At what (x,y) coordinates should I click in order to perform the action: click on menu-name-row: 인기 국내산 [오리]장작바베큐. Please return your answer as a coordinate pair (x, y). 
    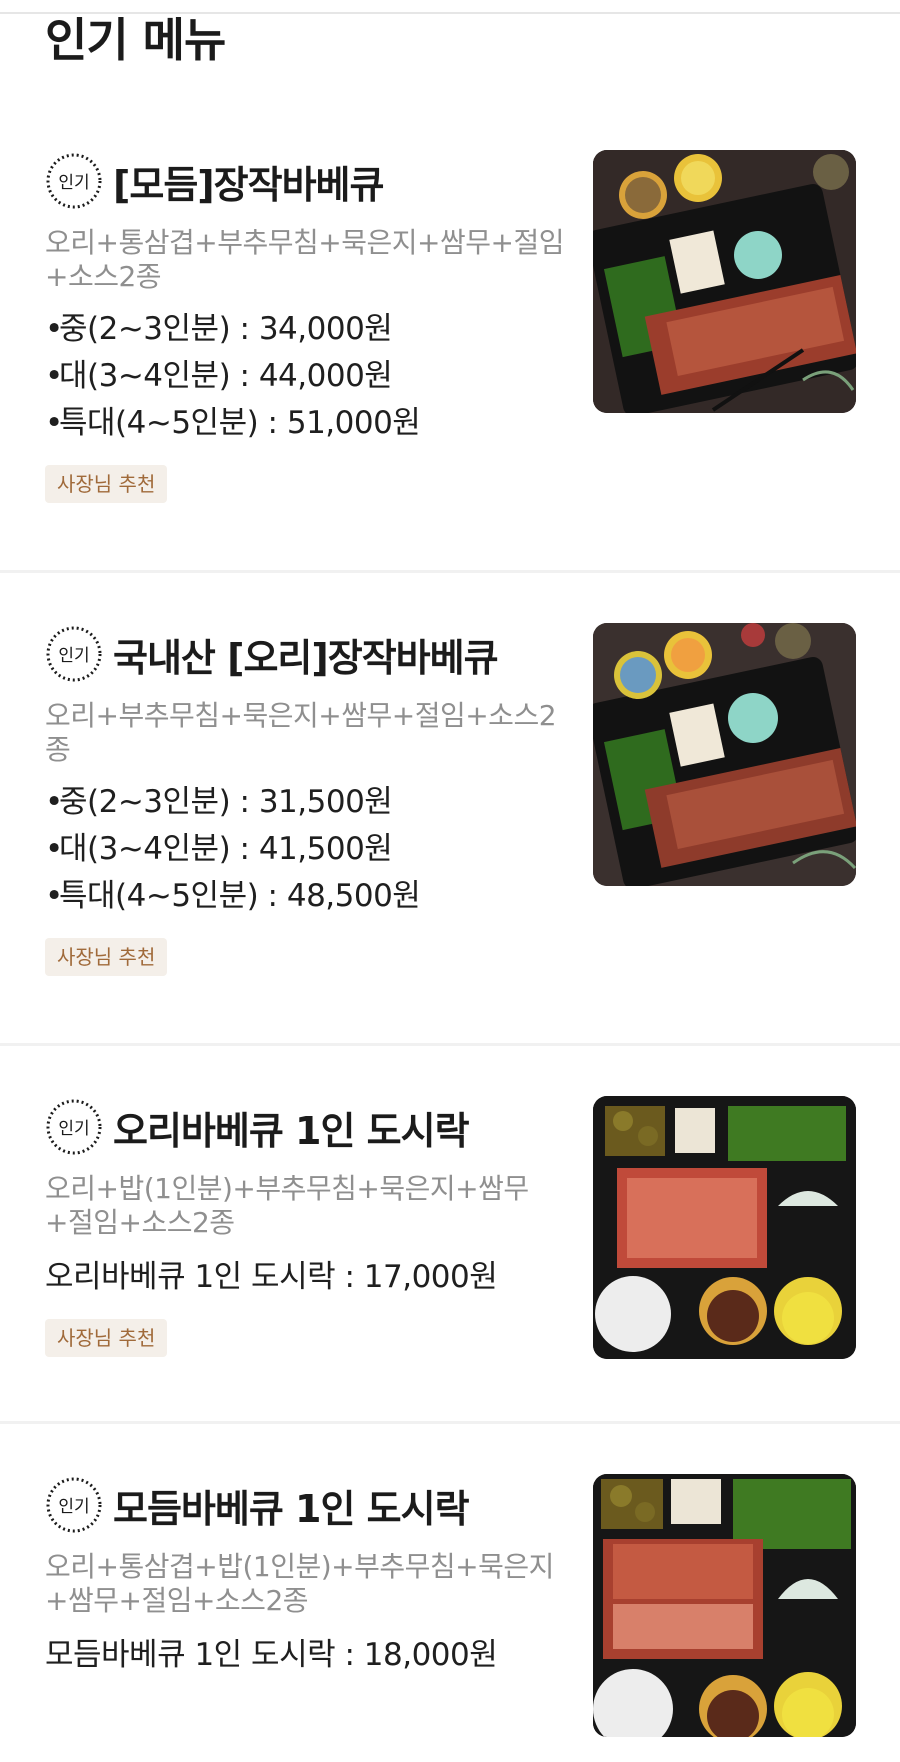
    Looking at the image, I should click on (310, 654).